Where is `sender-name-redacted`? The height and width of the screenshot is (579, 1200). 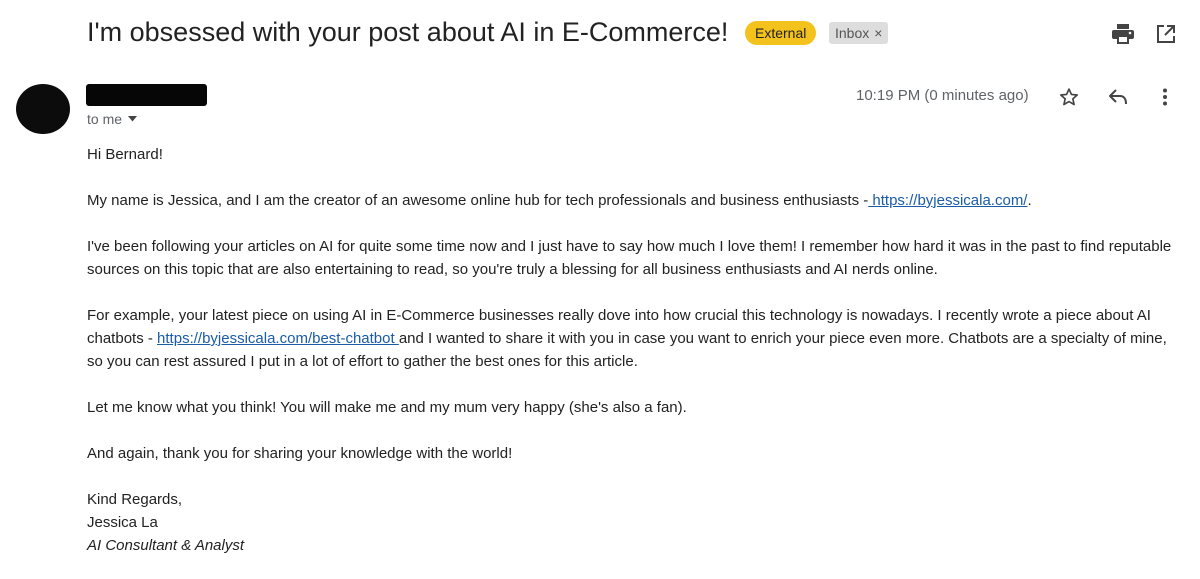
sender-name-redacted is located at coordinates (146, 95).